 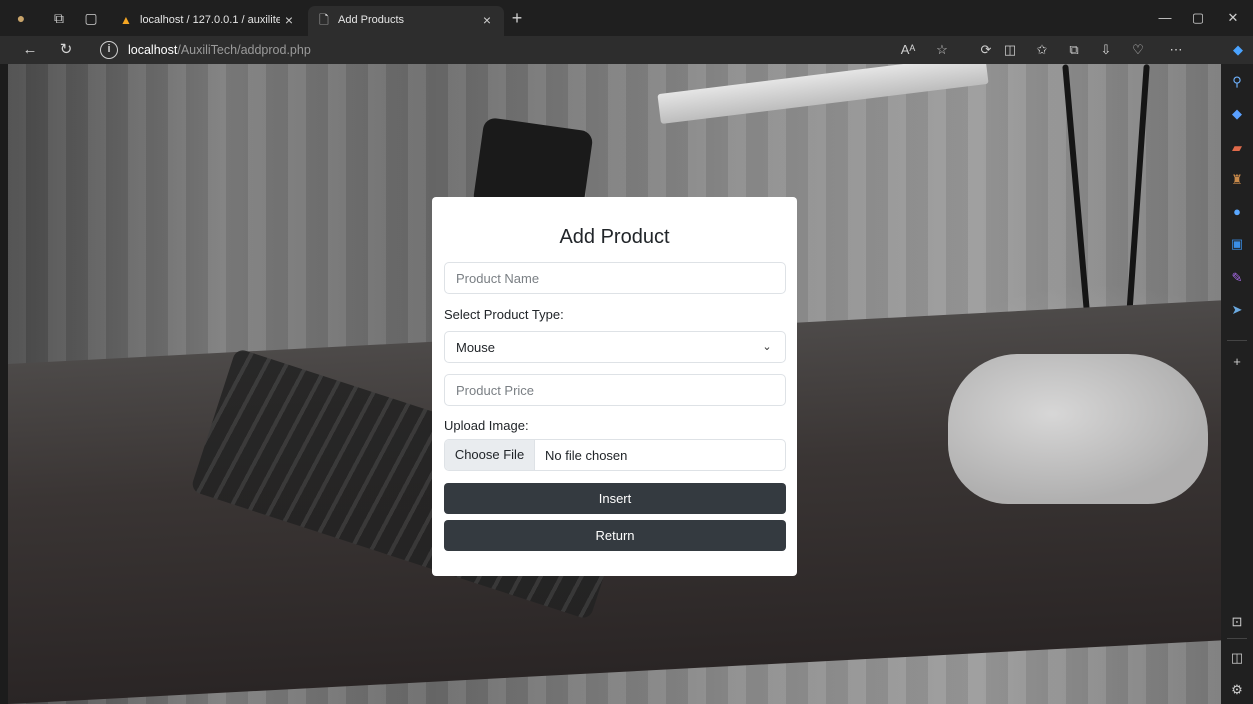 What do you see at coordinates (1198, 18) in the screenshot?
I see `restore-icon: ▢` at bounding box center [1198, 18].